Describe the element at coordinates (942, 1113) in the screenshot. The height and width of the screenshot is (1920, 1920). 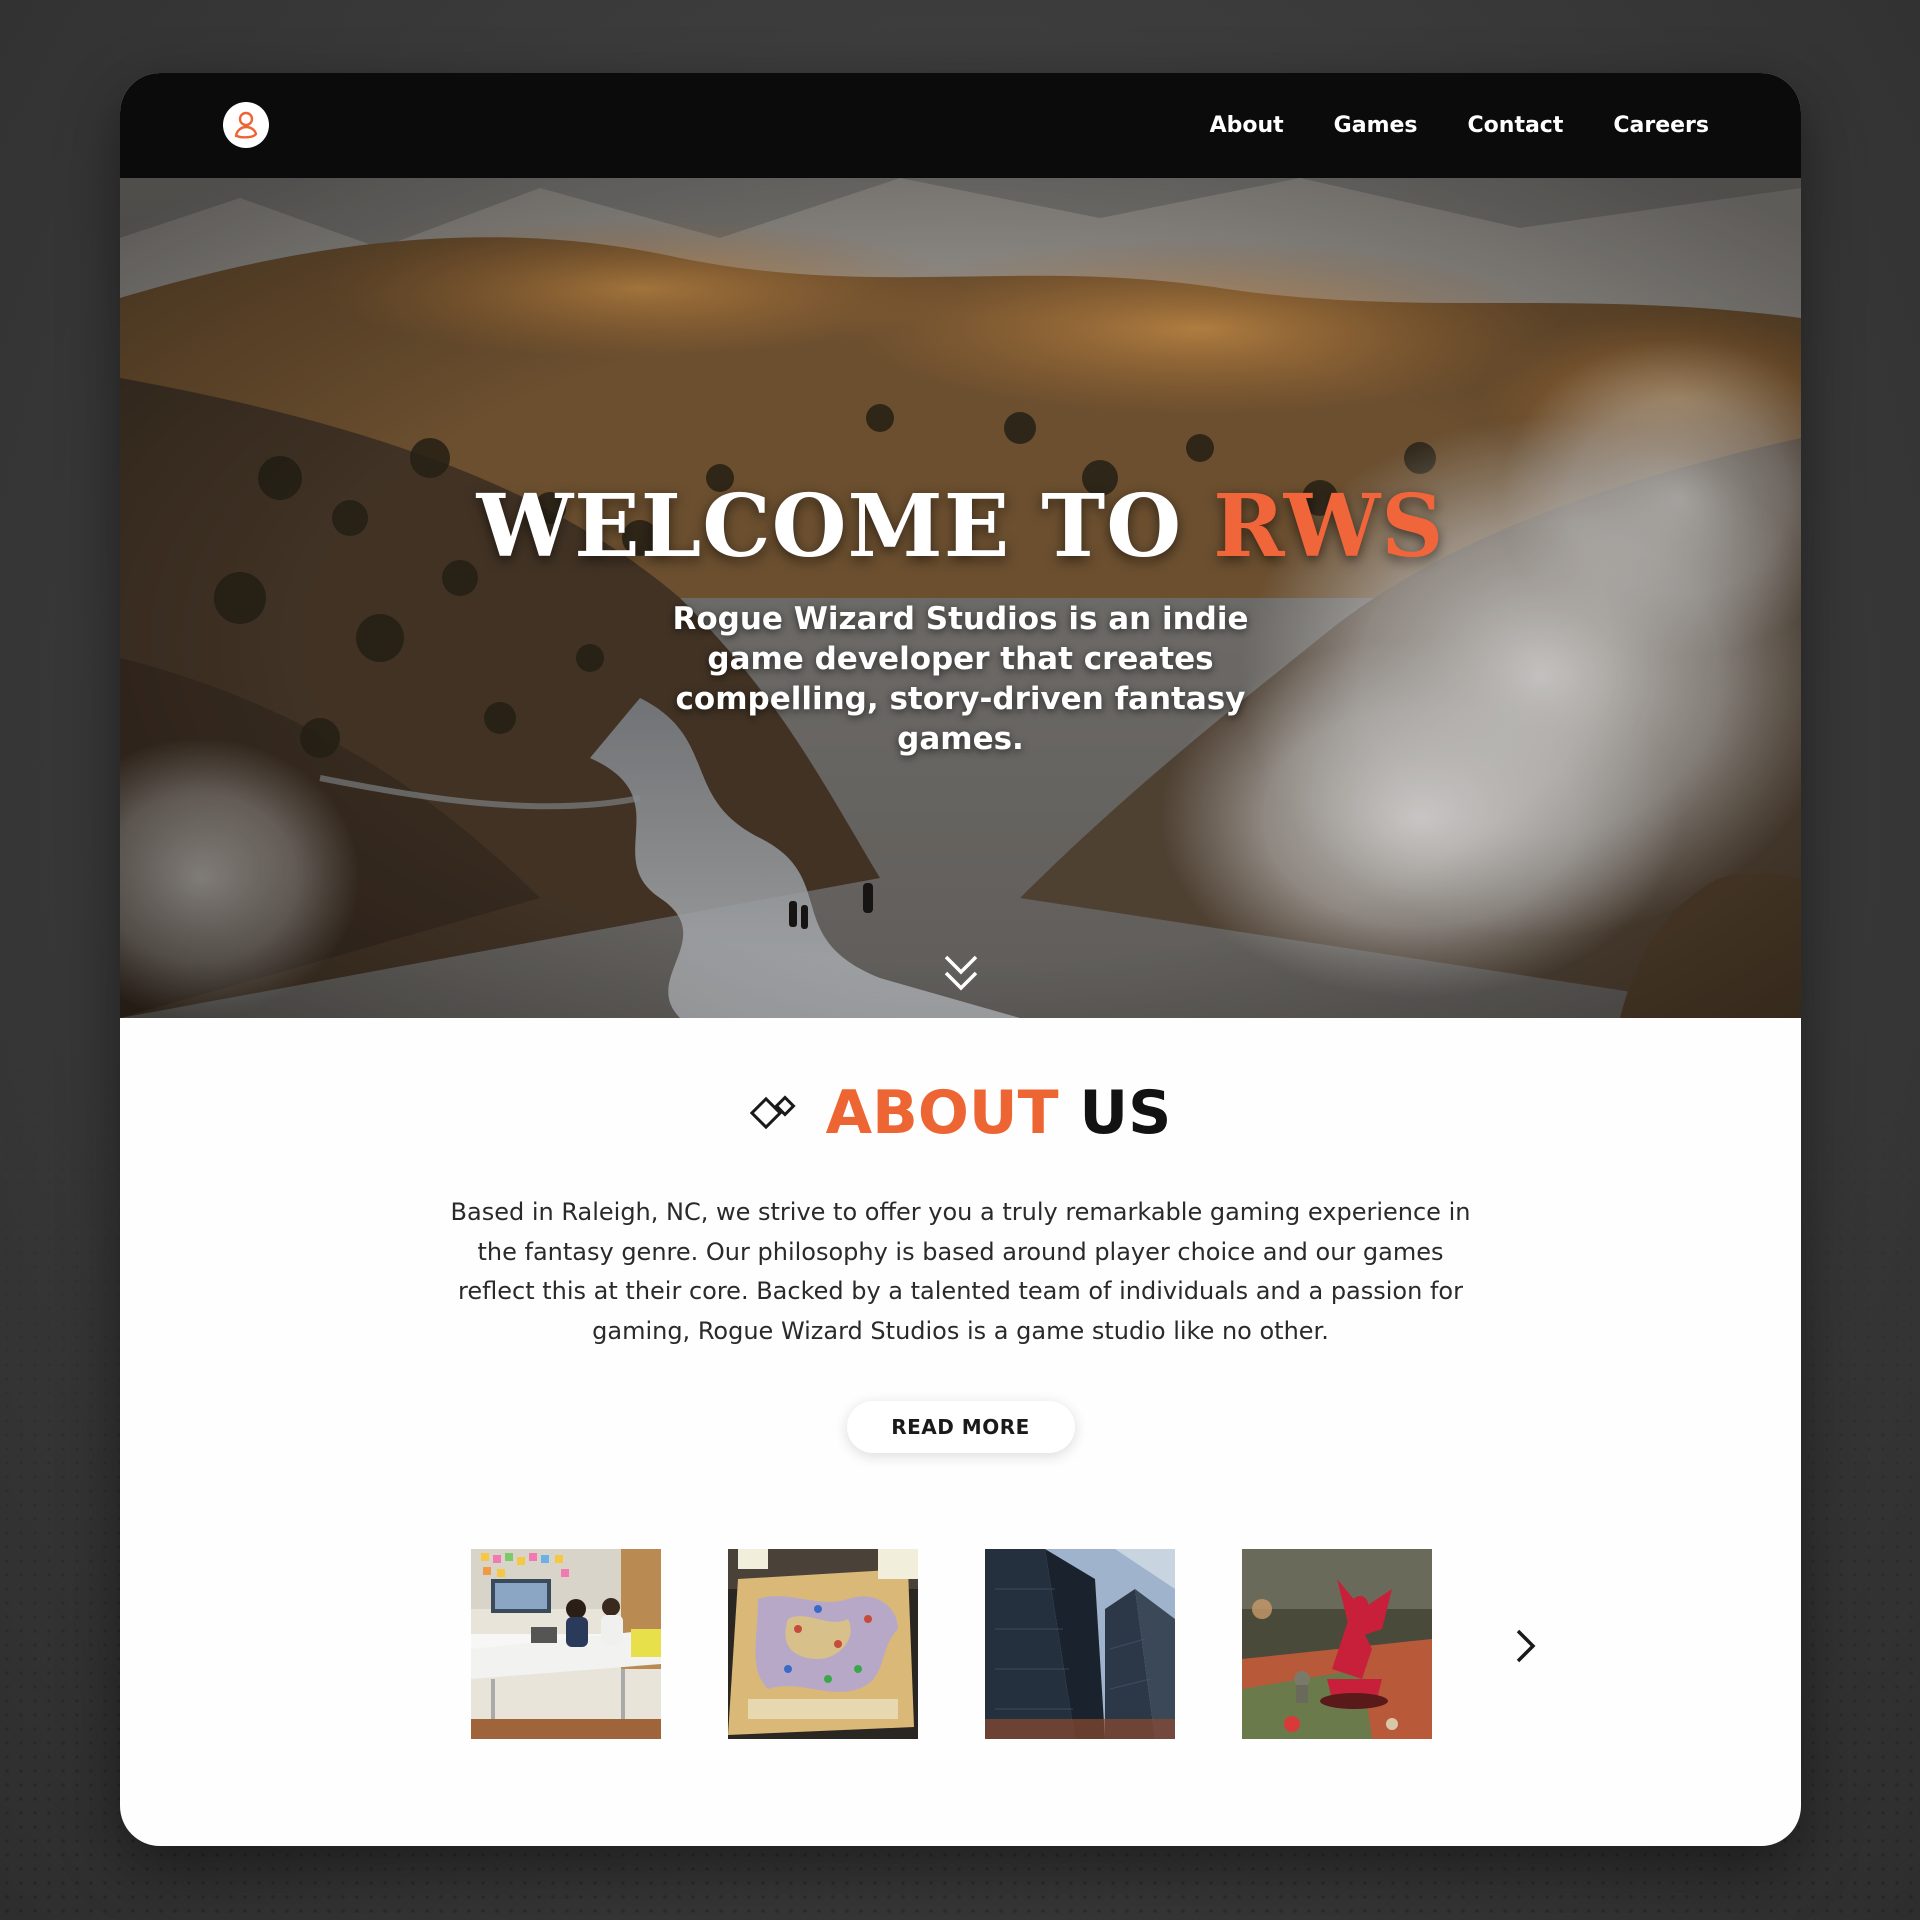
I see `about-title-accent: ABOUT` at that location.